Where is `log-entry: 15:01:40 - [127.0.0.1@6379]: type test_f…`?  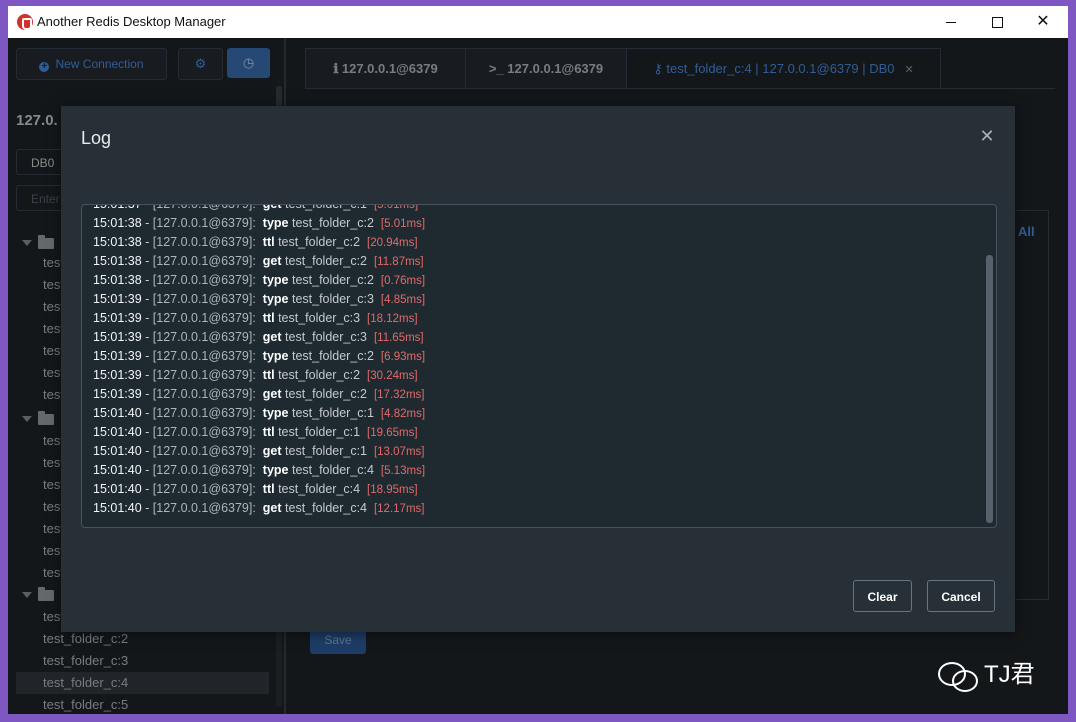
log-entry: 15:01:40 - [127.0.0.1@6379]: type test_f… is located at coordinates (259, 413).